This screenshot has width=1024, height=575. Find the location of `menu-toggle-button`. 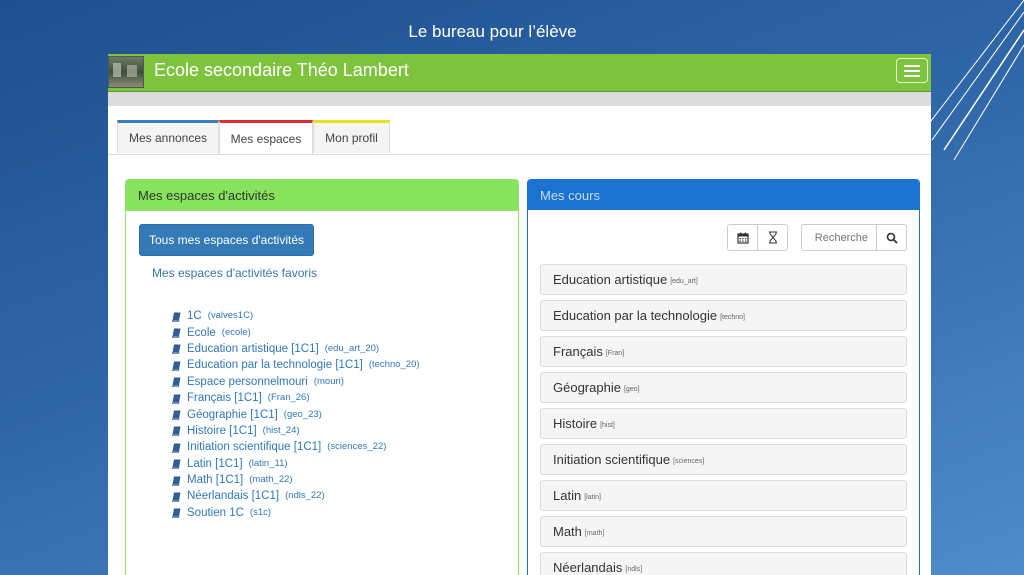

menu-toggle-button is located at coordinates (912, 70).